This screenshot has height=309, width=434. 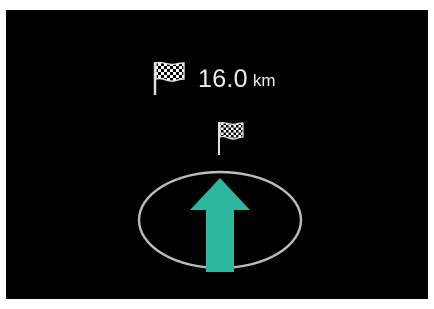 I want to click on maneuver-indicator, so click(x=220, y=221).